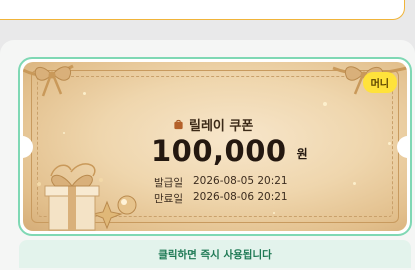 Image resolution: width=415 pixels, height=270 pixels. I want to click on top-input-field, so click(202, 10).